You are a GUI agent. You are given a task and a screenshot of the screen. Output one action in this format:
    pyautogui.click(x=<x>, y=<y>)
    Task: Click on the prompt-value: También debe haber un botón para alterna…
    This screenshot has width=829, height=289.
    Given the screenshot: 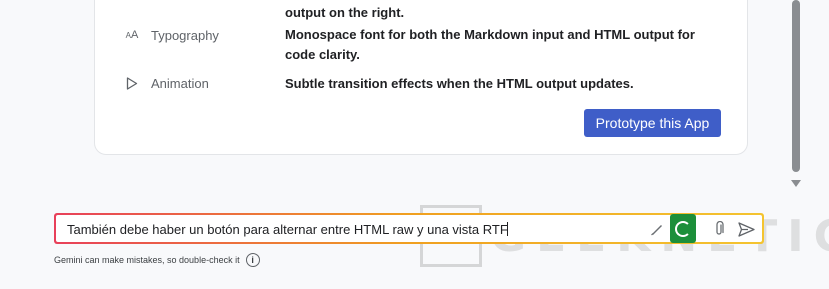 What is the action you would take?
    pyautogui.click(x=287, y=229)
    